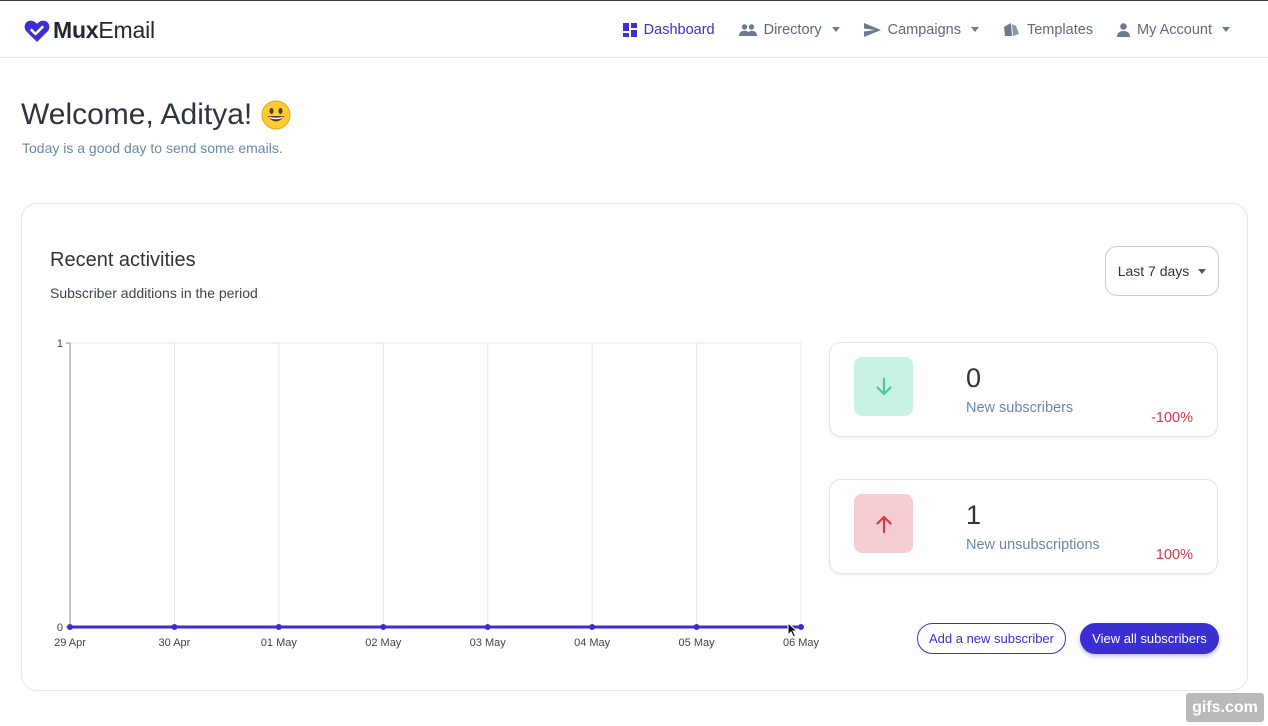  What do you see at coordinates (60, 628) in the screenshot?
I see `y-tick-label: 0` at bounding box center [60, 628].